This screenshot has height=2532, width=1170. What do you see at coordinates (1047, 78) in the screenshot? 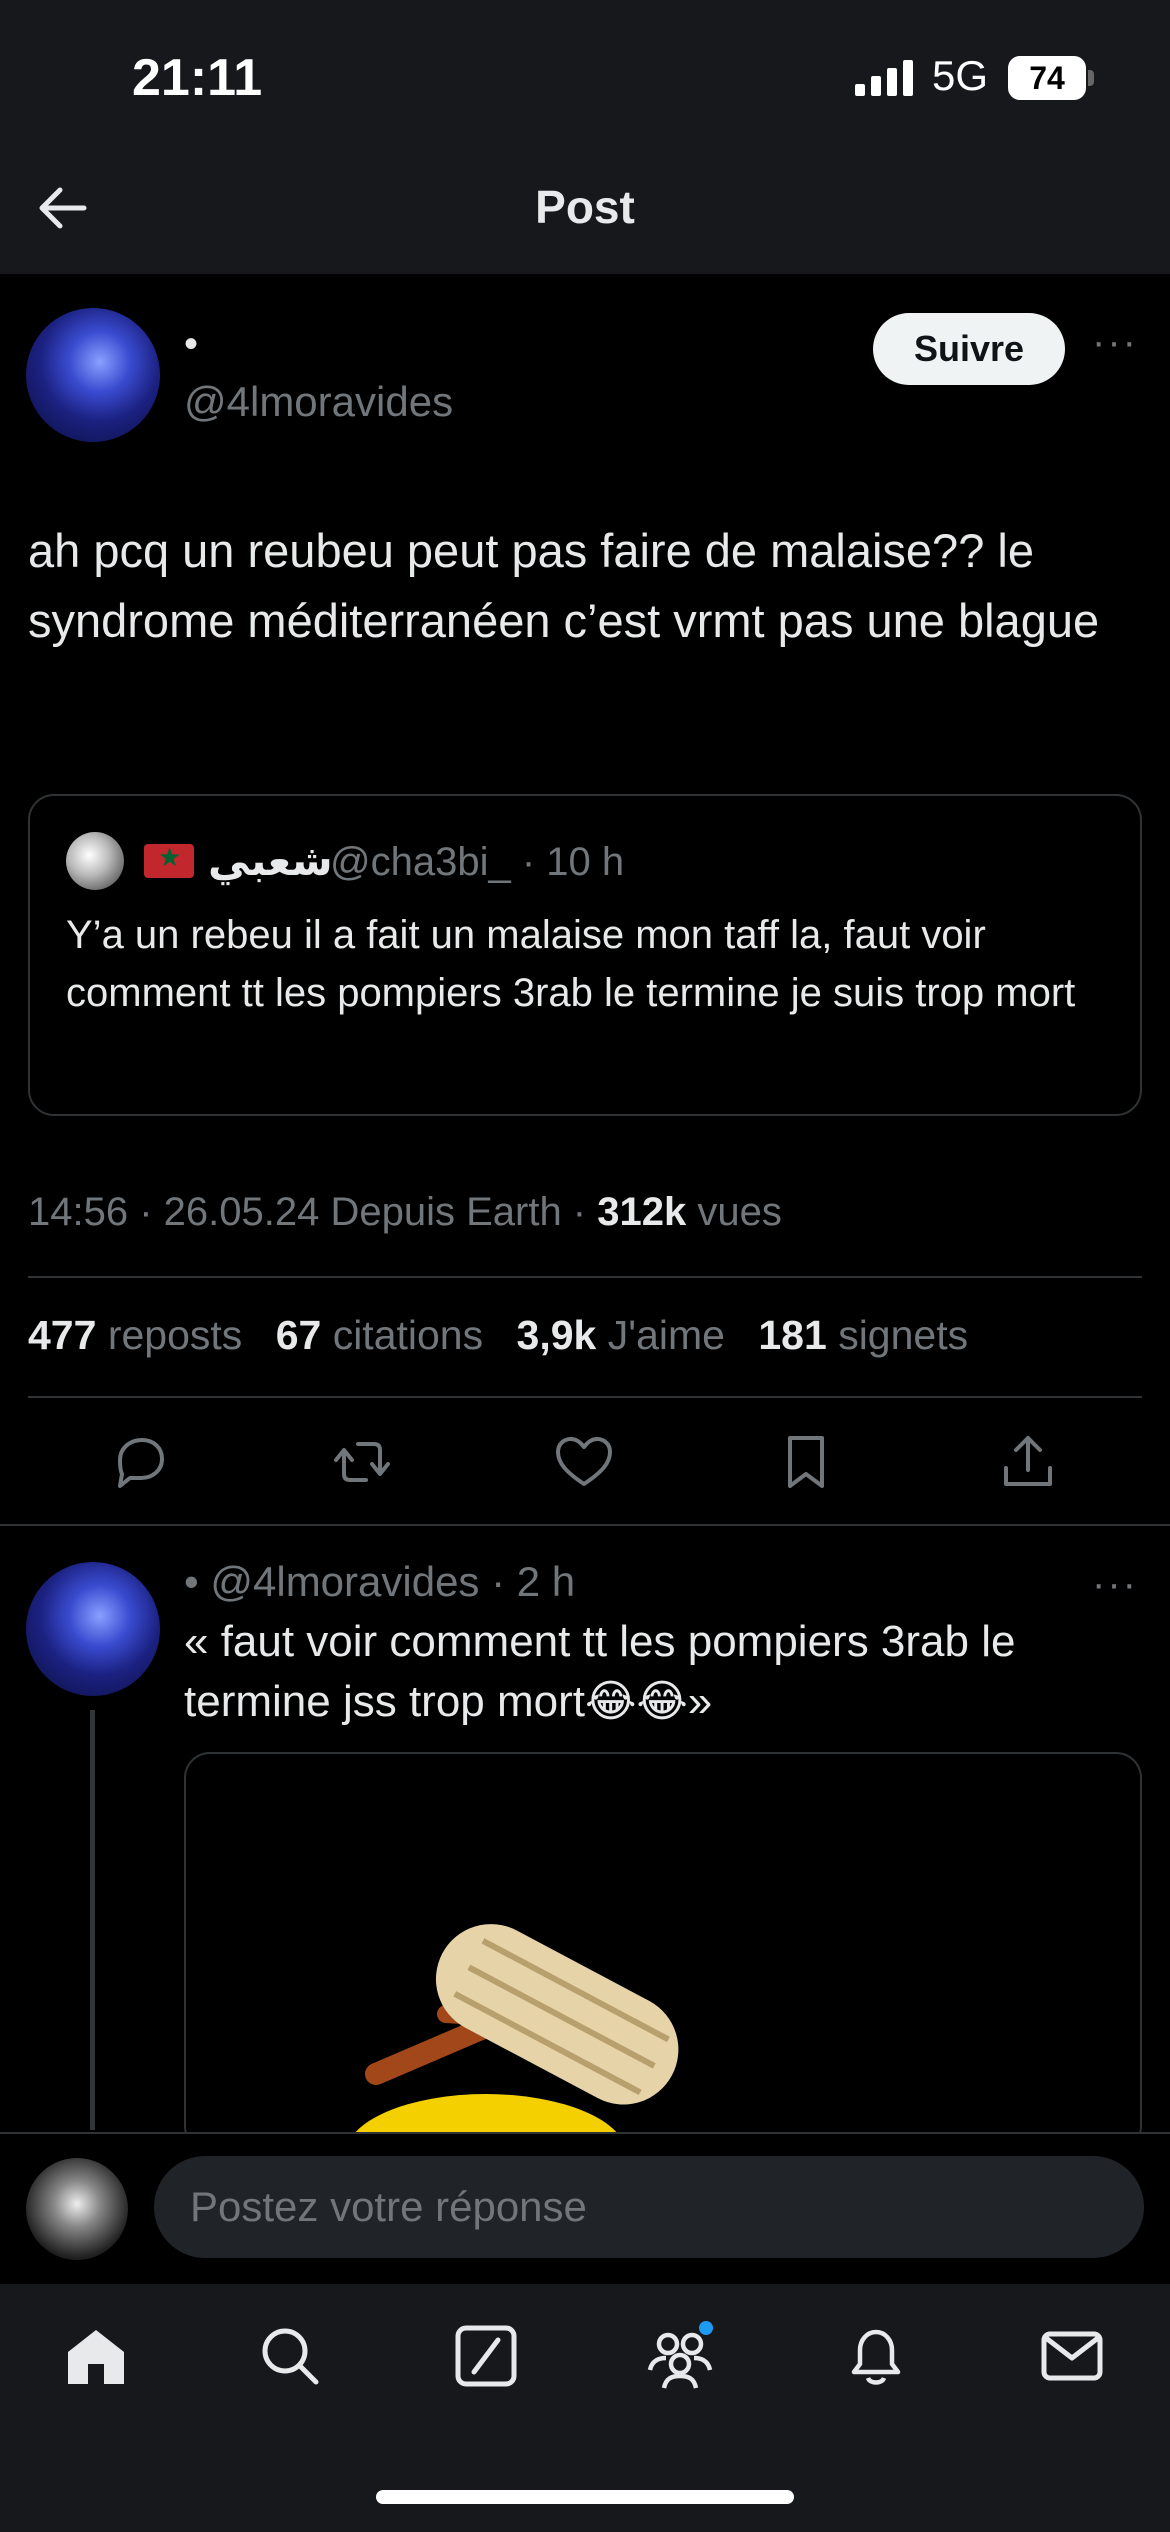
I see `battery-icon: 74` at bounding box center [1047, 78].